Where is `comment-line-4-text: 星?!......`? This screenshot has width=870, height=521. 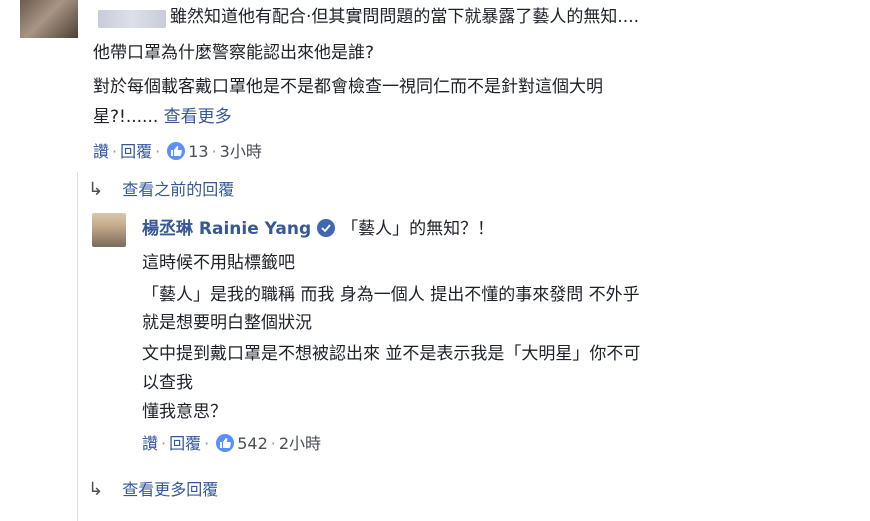
comment-line-4-text: 星?!...... is located at coordinates (126, 117).